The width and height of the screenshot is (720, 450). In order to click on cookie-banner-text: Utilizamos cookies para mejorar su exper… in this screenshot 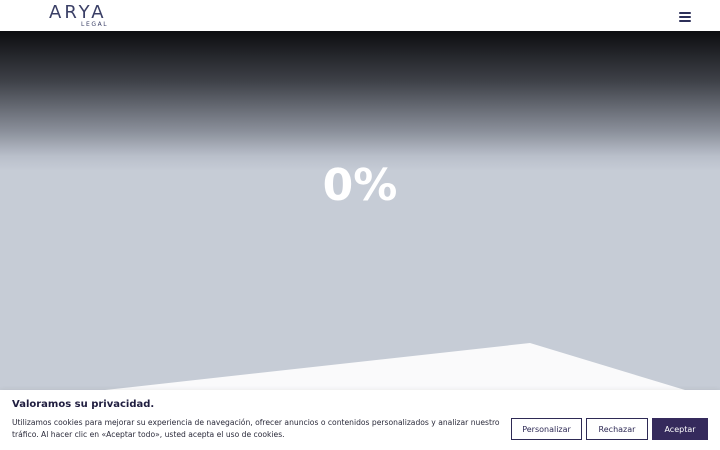, I will do `click(256, 428)`.